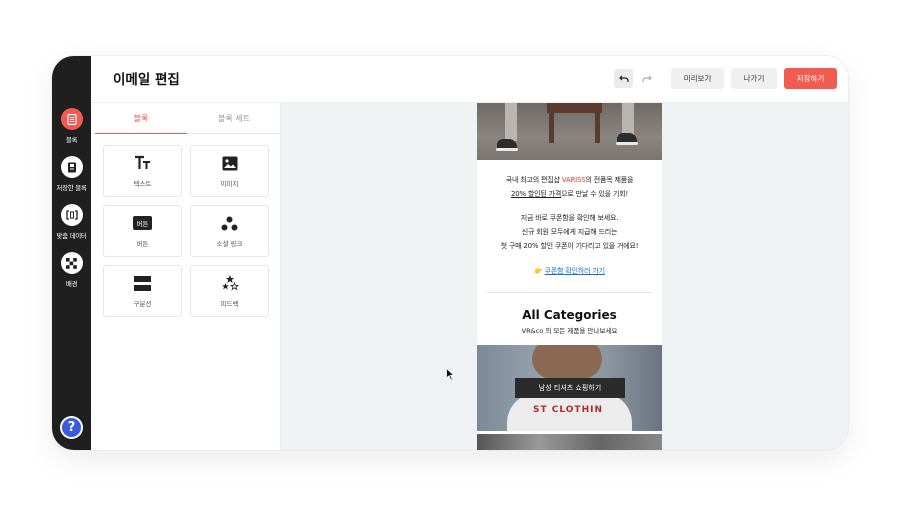  I want to click on rail-item-blocks: 블록, so click(71, 126).